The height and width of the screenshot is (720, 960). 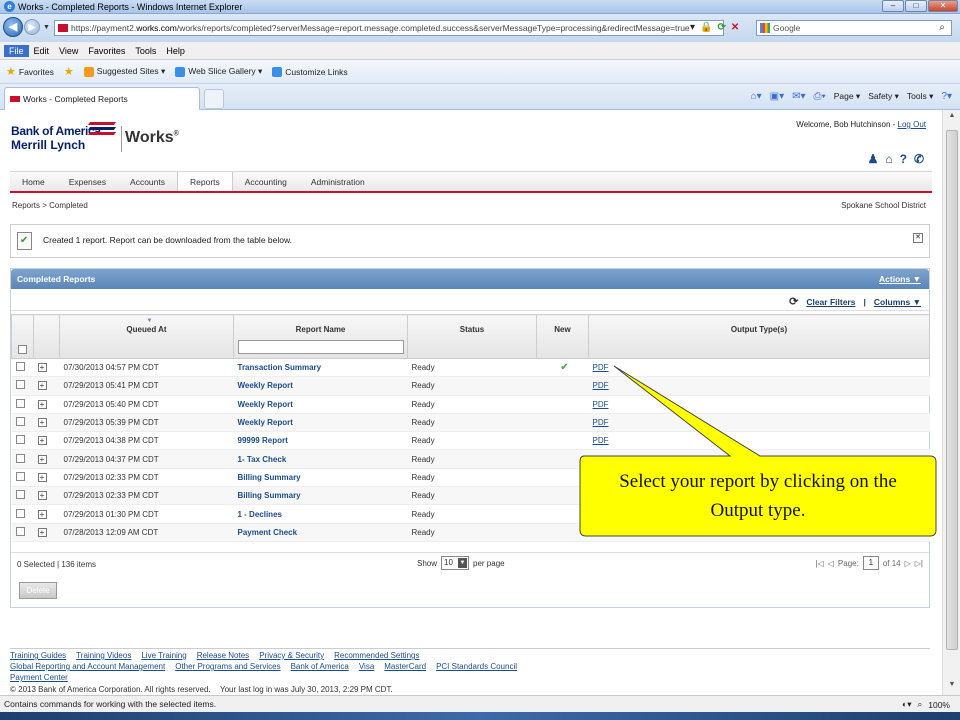 I want to click on menu-file: File, so click(x=16, y=50).